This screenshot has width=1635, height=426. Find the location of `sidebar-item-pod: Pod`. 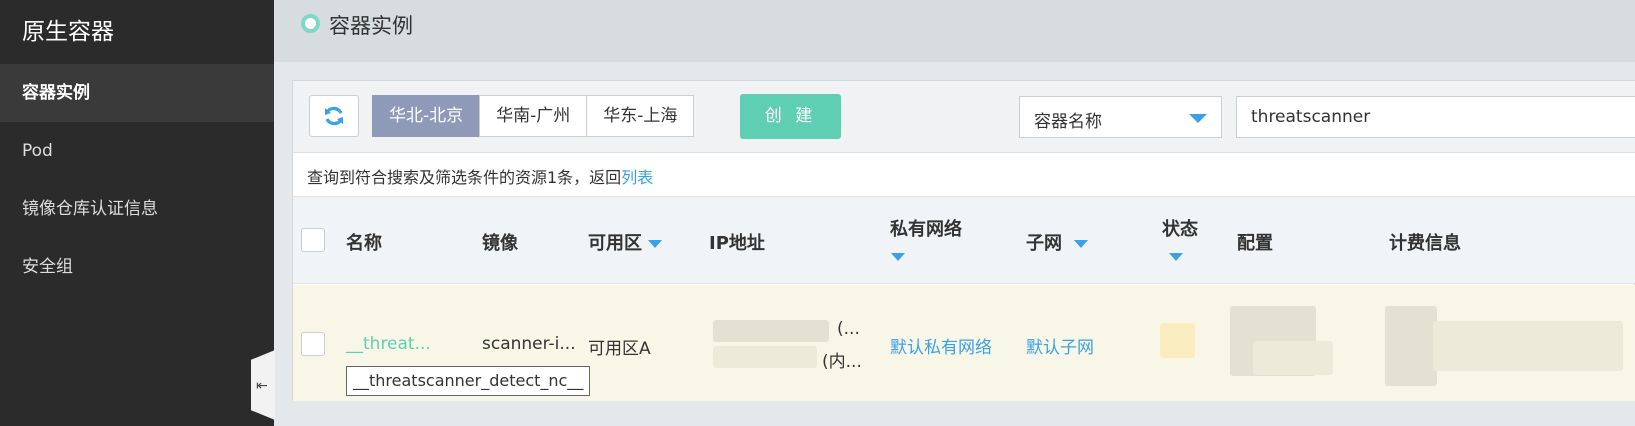

sidebar-item-pod: Pod is located at coordinates (137, 151).